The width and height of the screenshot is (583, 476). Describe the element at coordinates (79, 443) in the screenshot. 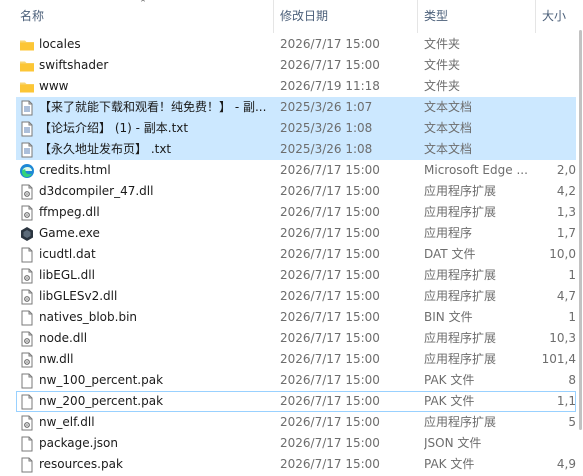

I see `file-name: package.json` at that location.